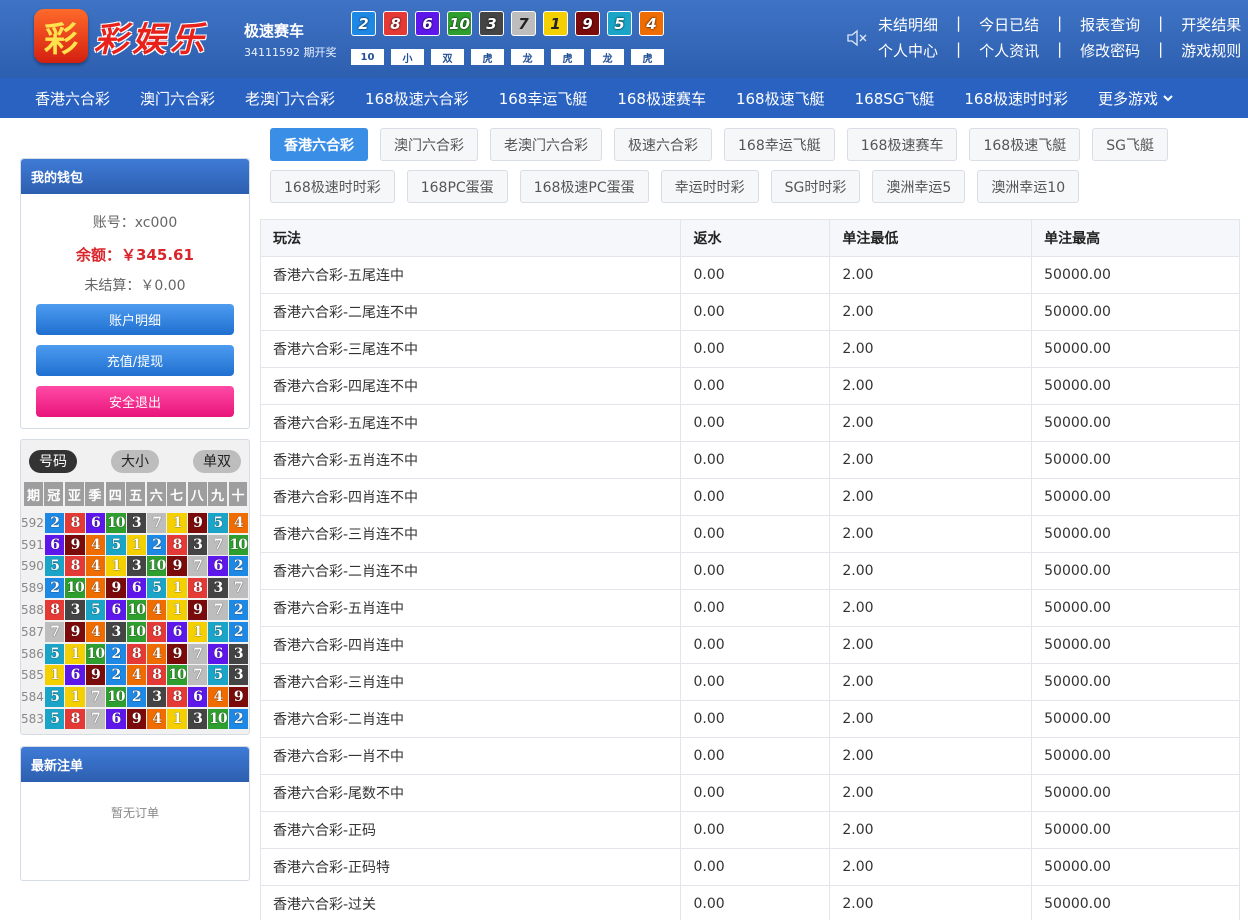  Describe the element at coordinates (1059, 24) in the screenshot. I see `top-links-row1: 未结明细 | 今日已结 | 报表查询 | 开奖结果` at that location.